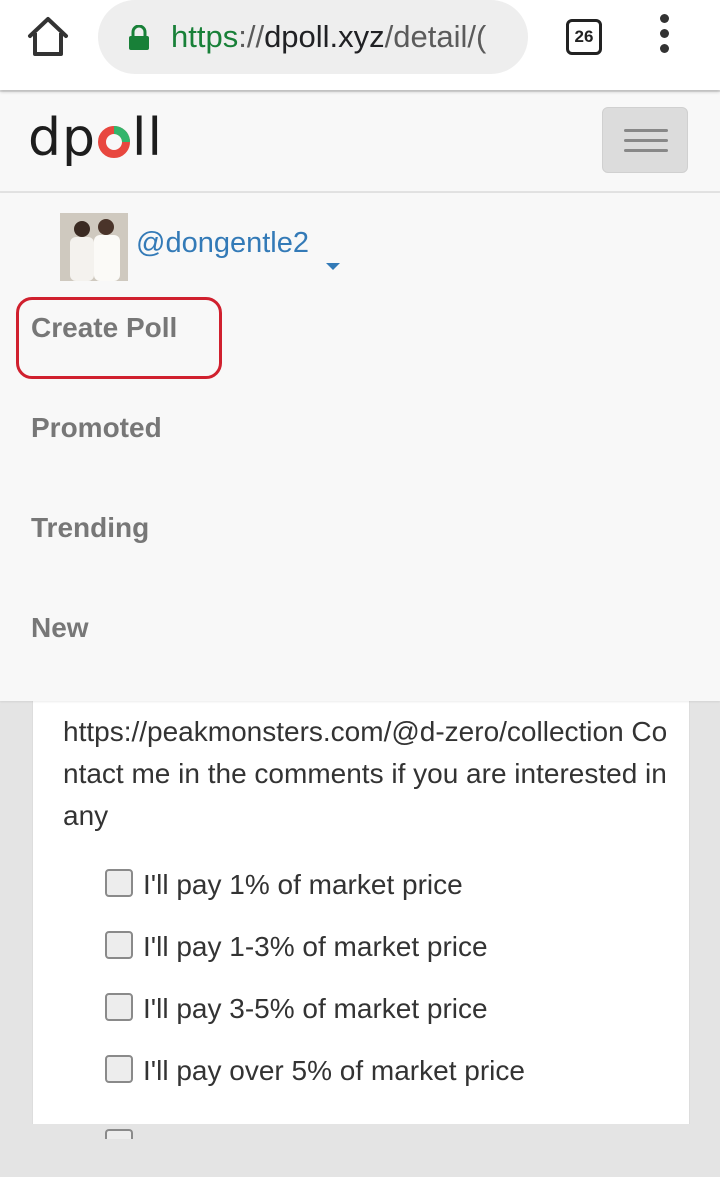 The image size is (720, 1177). I want to click on username-link: @dongentle2, so click(222, 243).